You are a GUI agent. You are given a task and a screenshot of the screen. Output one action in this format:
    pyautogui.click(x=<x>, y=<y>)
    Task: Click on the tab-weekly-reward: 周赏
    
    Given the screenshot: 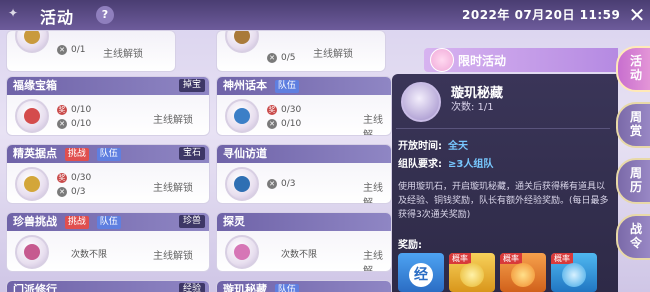 What is the action you would take?
    pyautogui.click(x=633, y=125)
    